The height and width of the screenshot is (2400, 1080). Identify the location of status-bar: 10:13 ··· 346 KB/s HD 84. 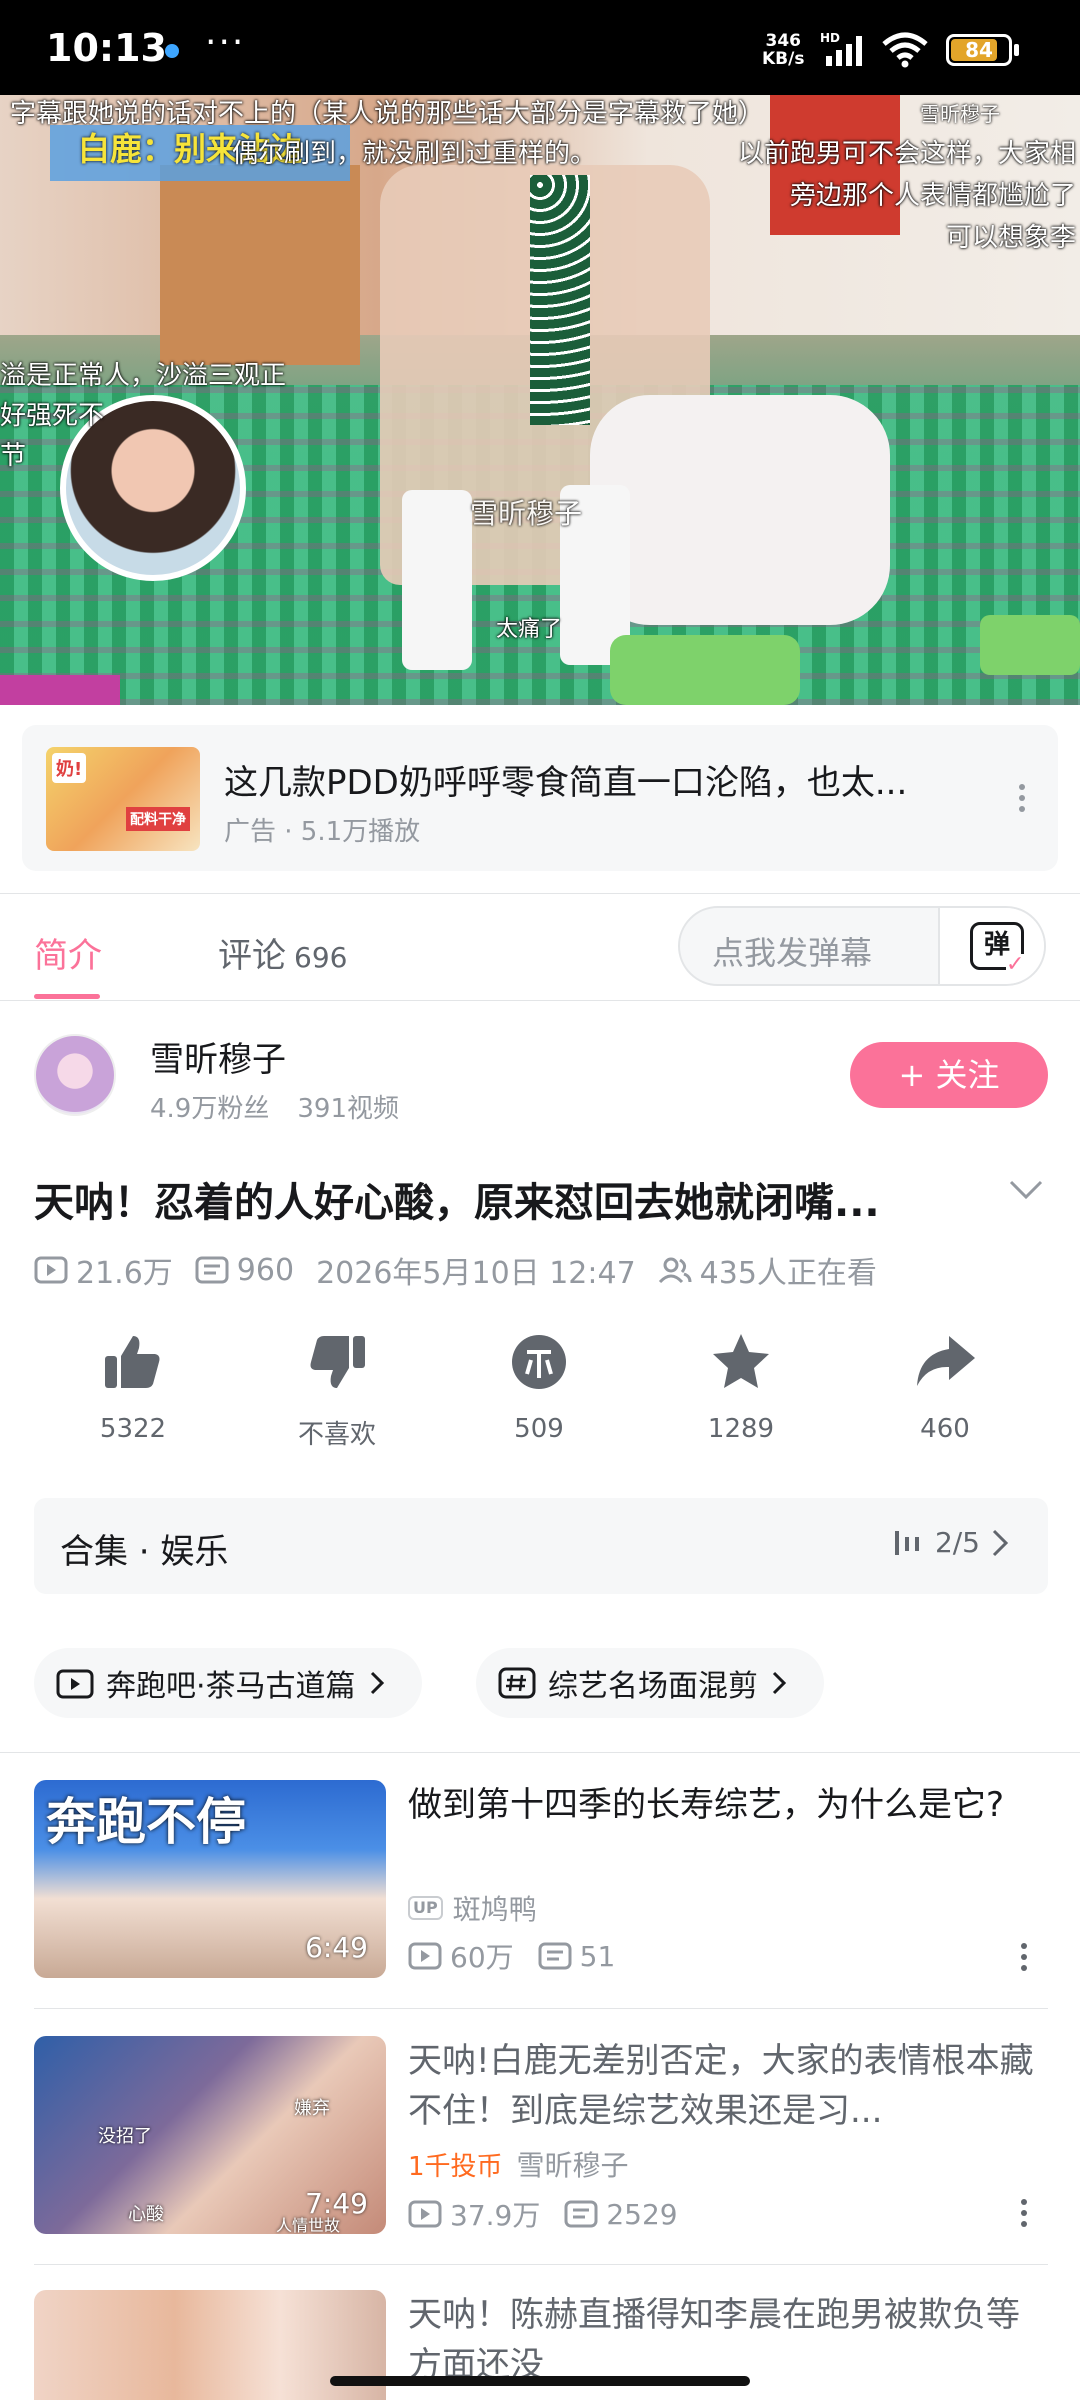
(540, 47).